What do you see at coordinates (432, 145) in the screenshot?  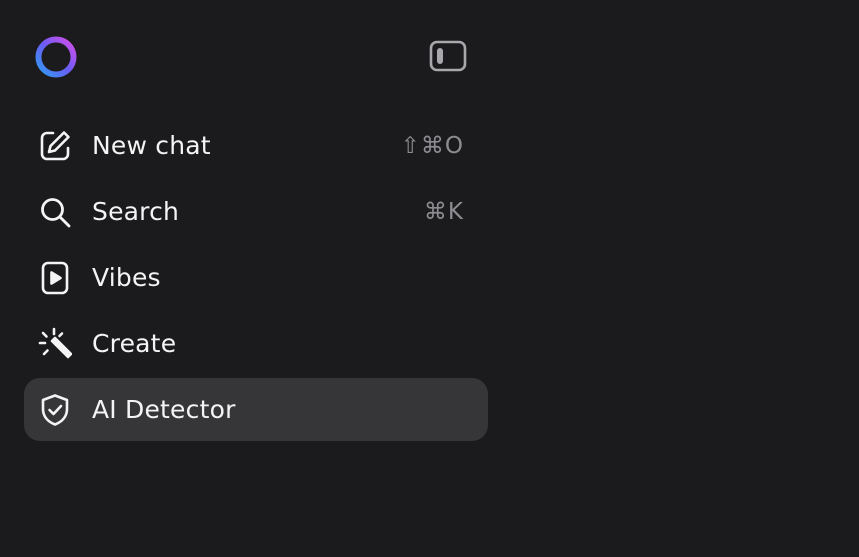 I see `keyboard-shortcut: ⇧⌘O` at bounding box center [432, 145].